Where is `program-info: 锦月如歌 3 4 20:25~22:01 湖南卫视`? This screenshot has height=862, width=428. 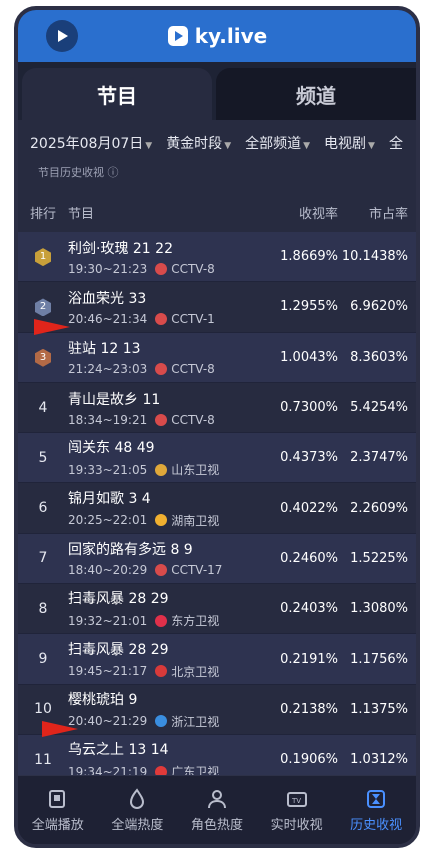
program-info: 锦月如歌 3 4 20:25~22:01 湖南卫视 is located at coordinates (173, 508).